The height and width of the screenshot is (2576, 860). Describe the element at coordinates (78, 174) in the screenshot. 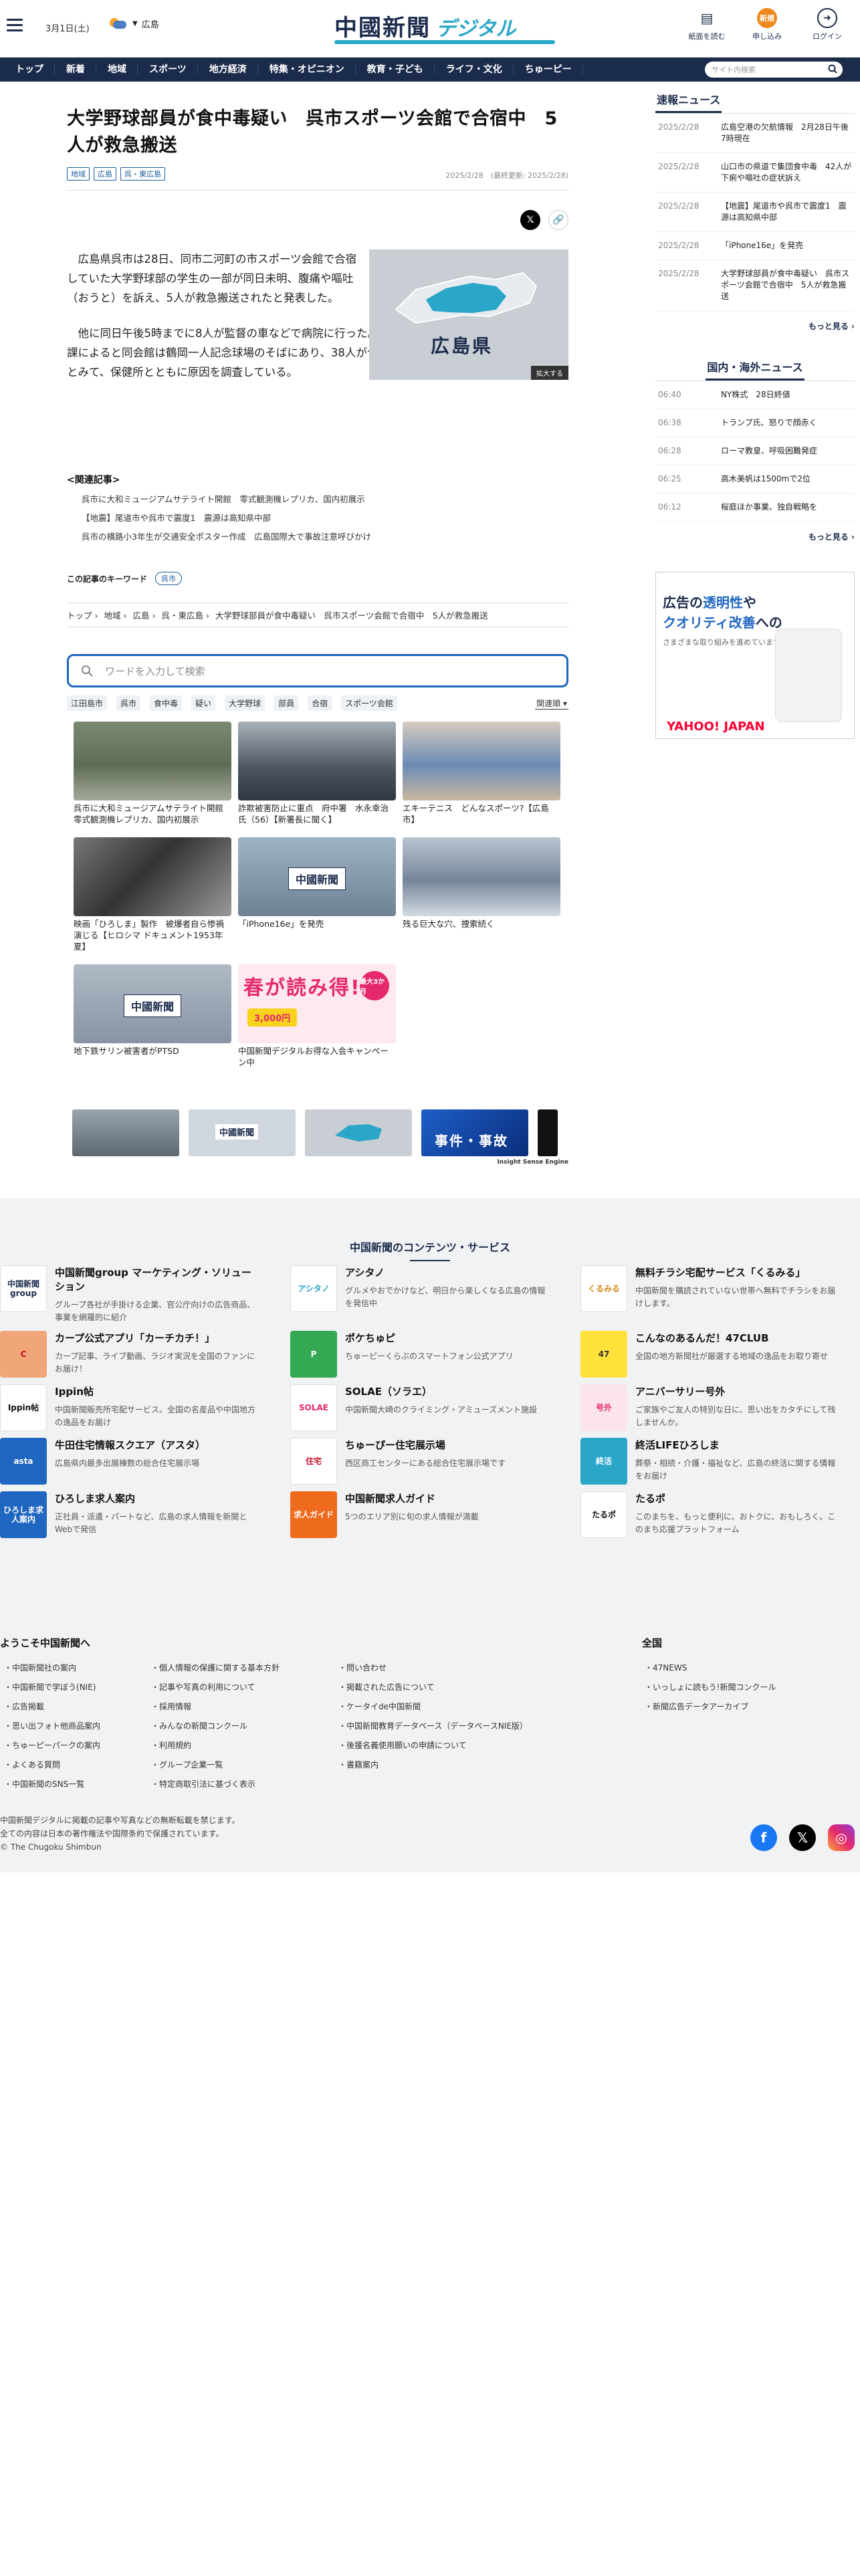

I see `tag-region: 地域` at that location.